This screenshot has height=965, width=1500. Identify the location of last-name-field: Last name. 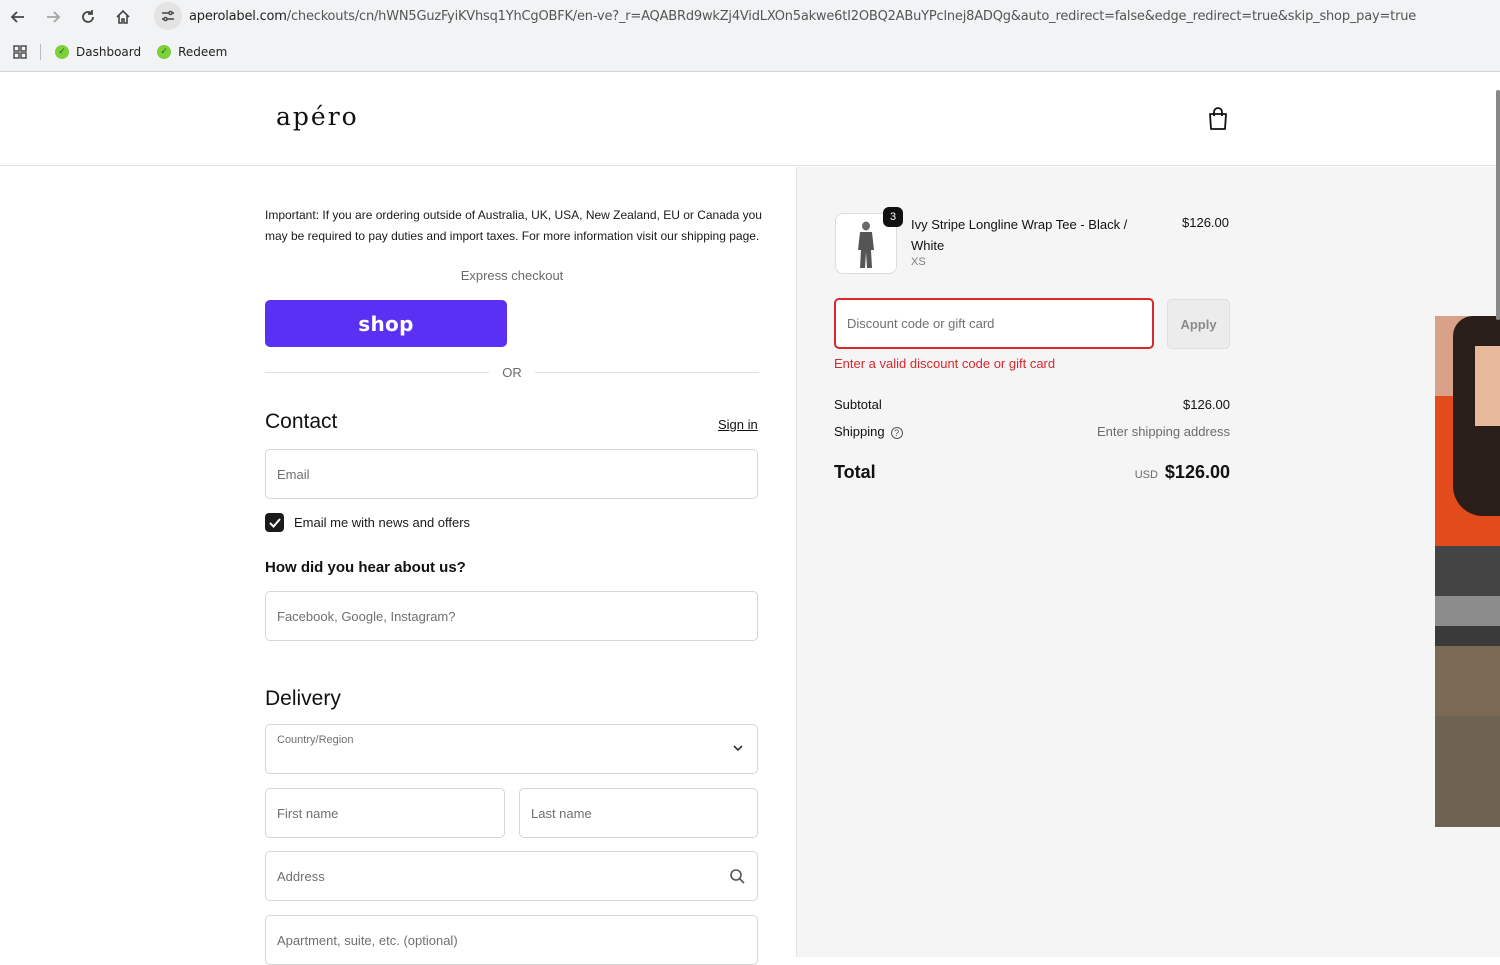
(638, 813).